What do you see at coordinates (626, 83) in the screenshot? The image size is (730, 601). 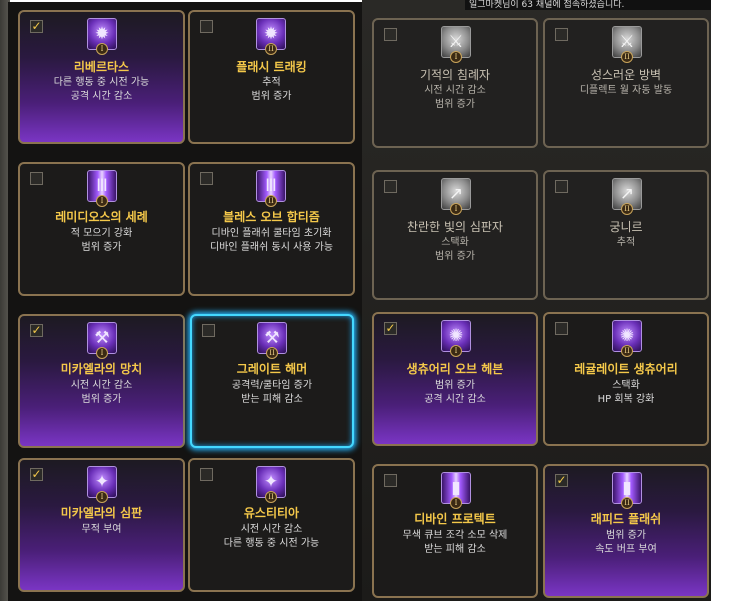 I see `talisman-card-holy-barrier: ⚔ II 성스러운 방벽 디플렉트 월 자동 발동` at bounding box center [626, 83].